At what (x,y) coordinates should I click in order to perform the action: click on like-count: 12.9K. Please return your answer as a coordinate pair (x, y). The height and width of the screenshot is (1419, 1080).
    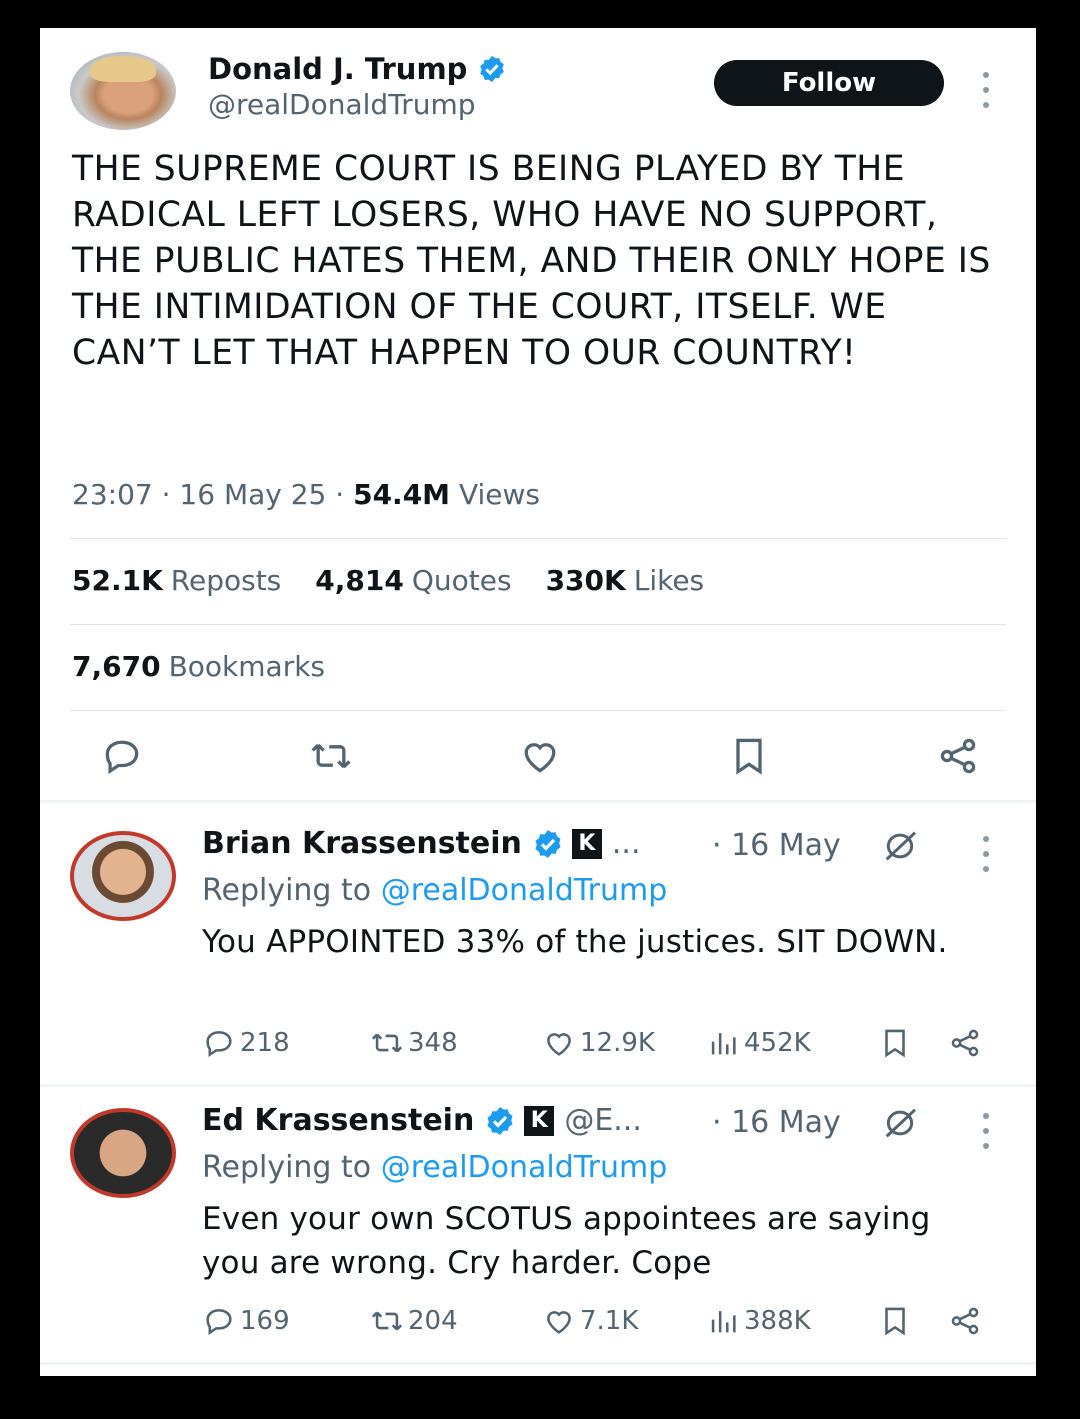
    Looking at the image, I should click on (617, 1043).